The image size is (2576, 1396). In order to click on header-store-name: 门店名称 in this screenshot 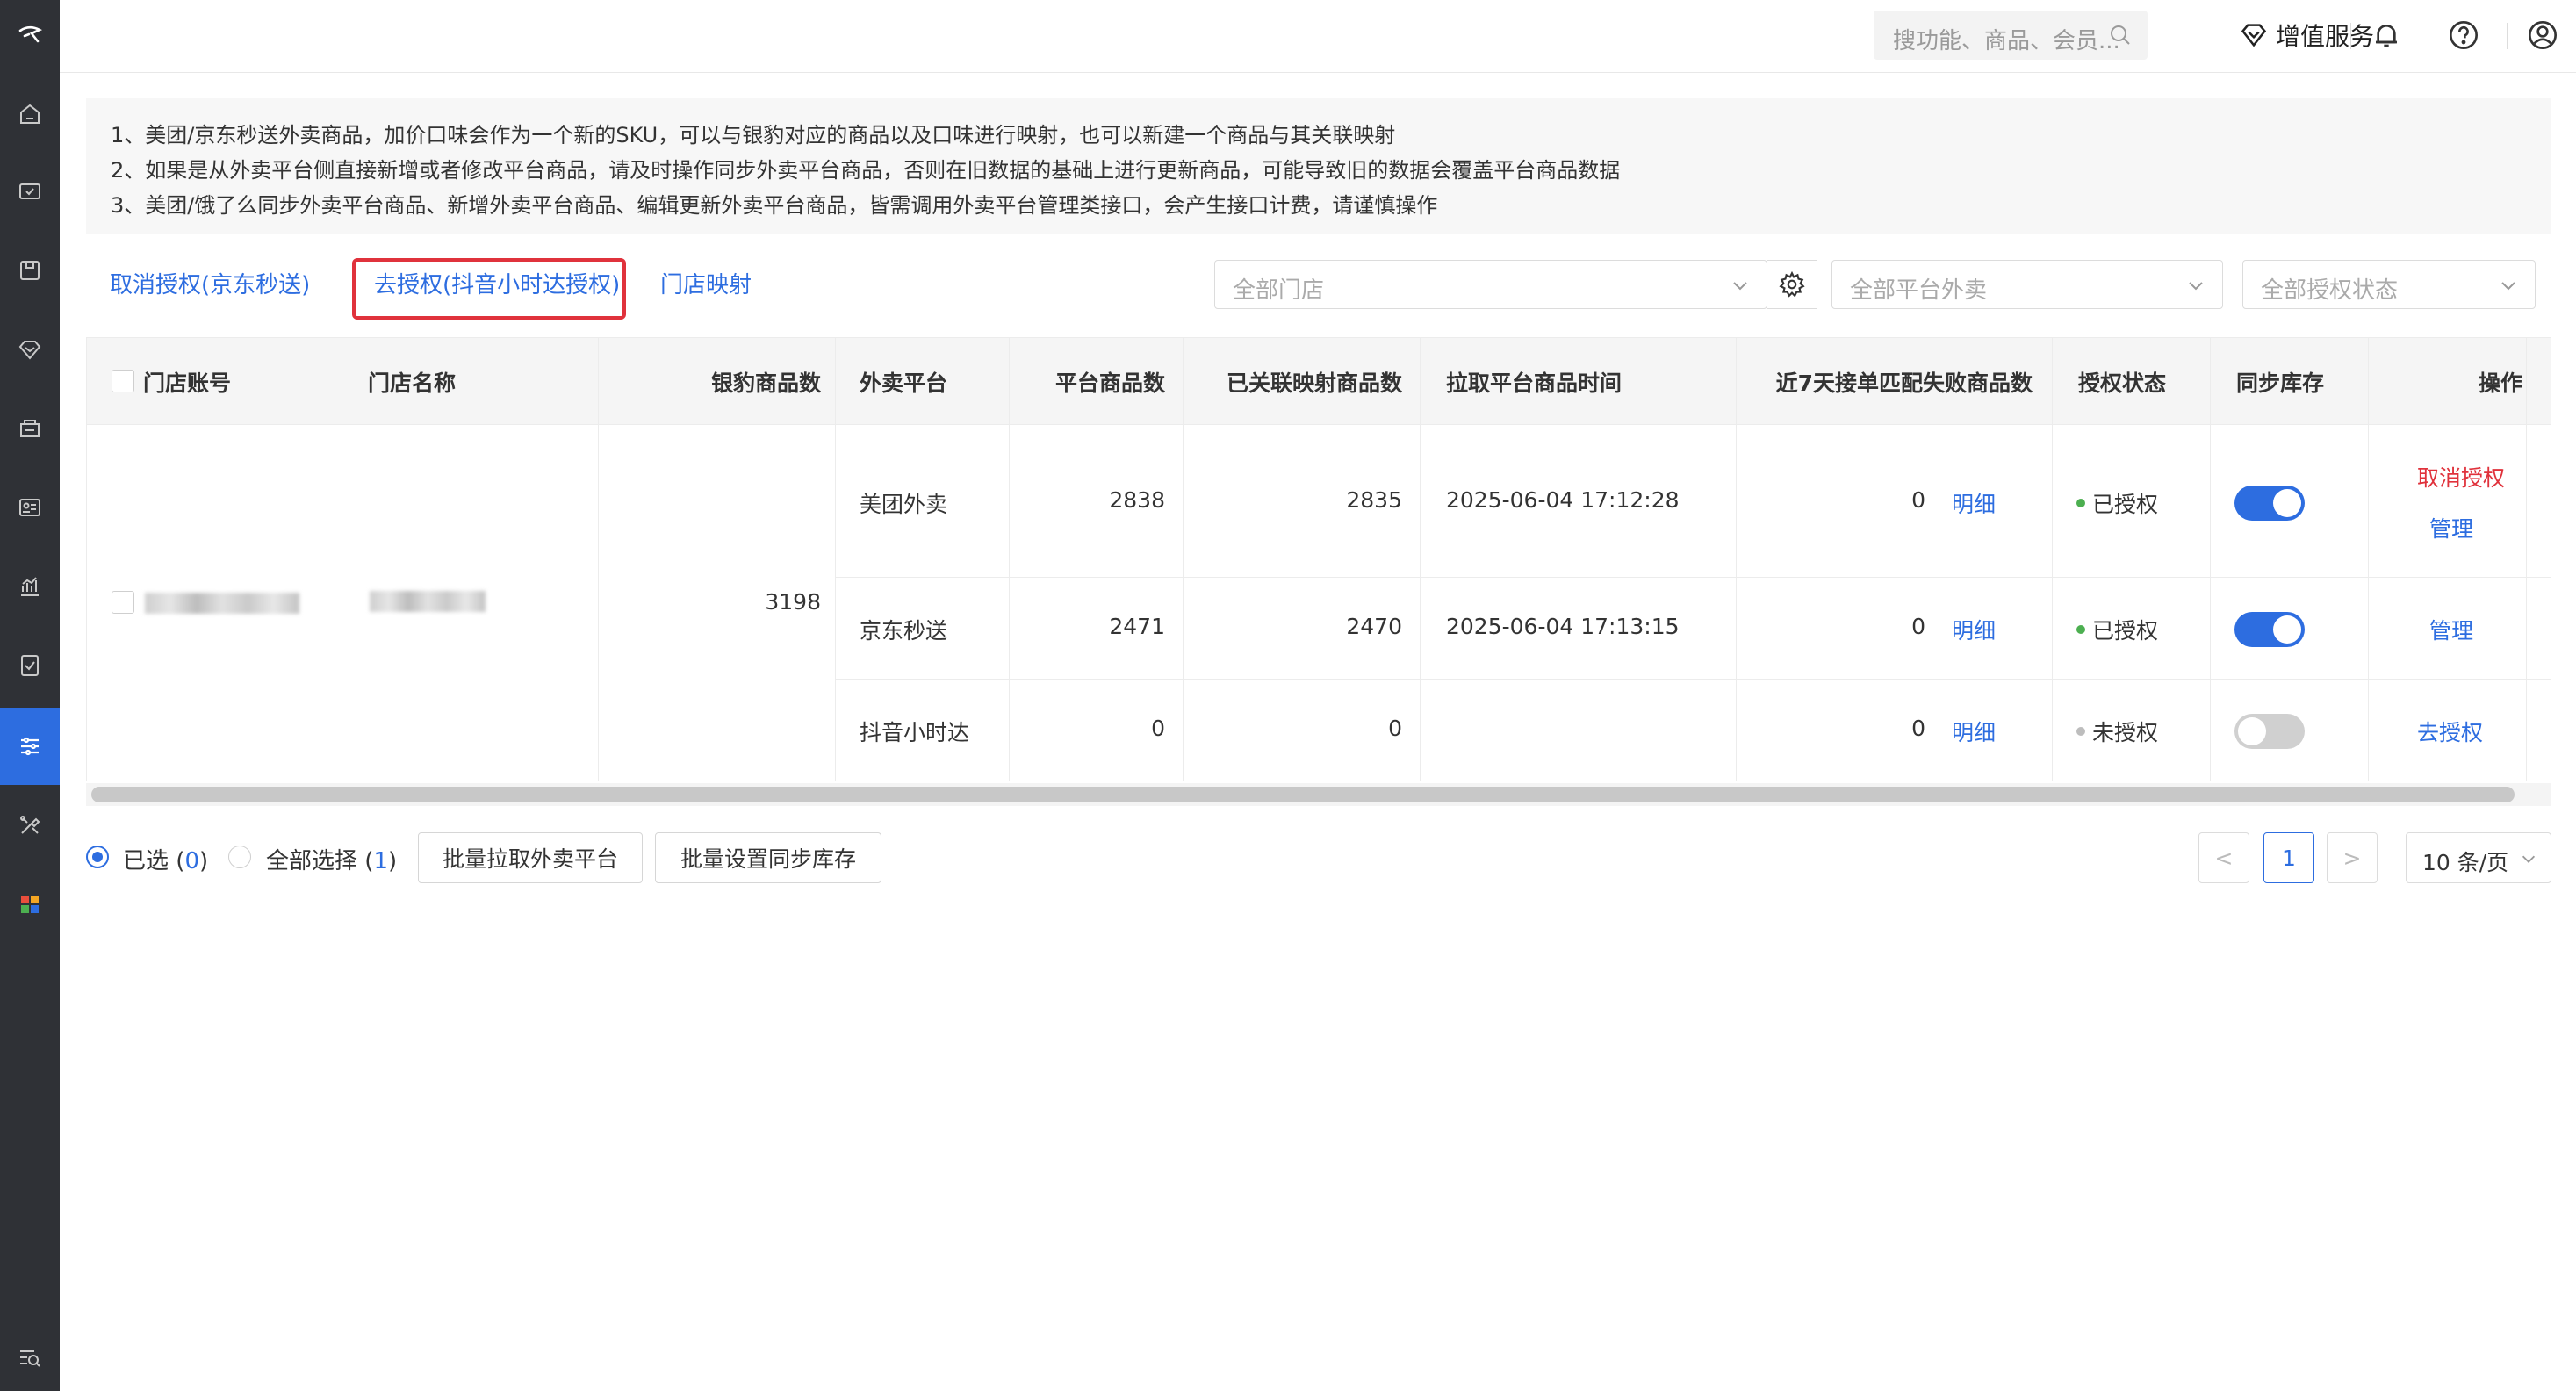, I will do `click(412, 384)`.